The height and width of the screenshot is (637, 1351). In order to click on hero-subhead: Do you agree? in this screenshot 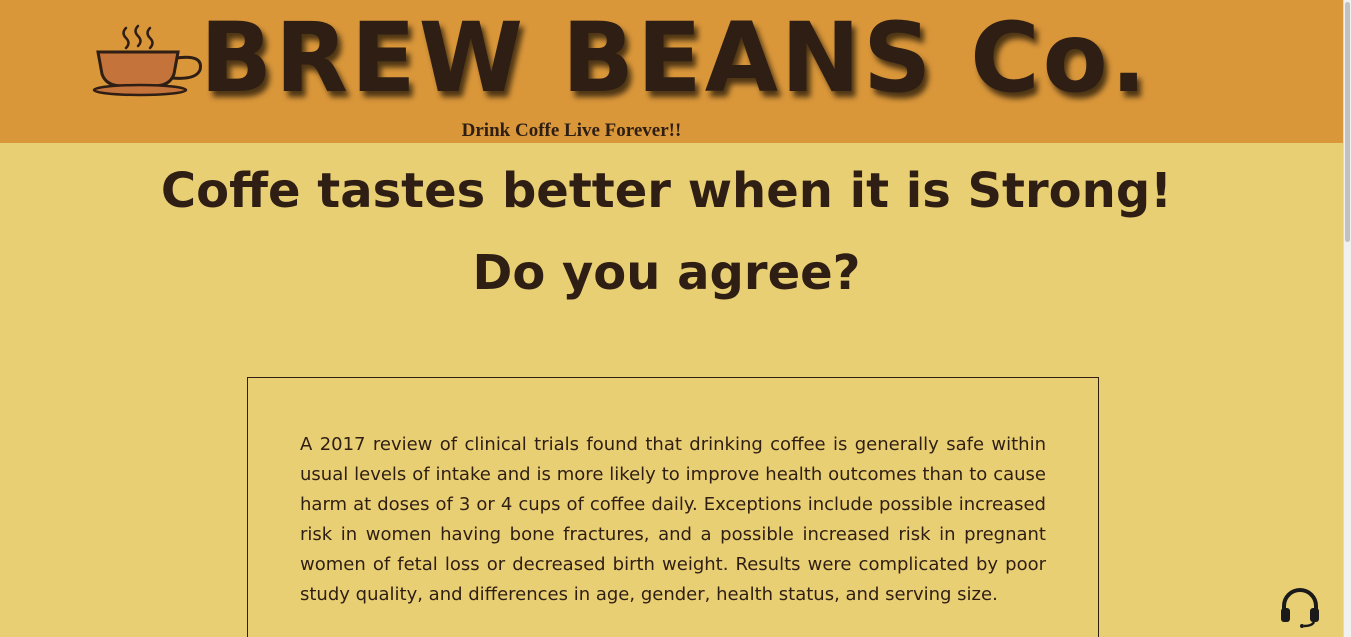, I will do `click(666, 273)`.